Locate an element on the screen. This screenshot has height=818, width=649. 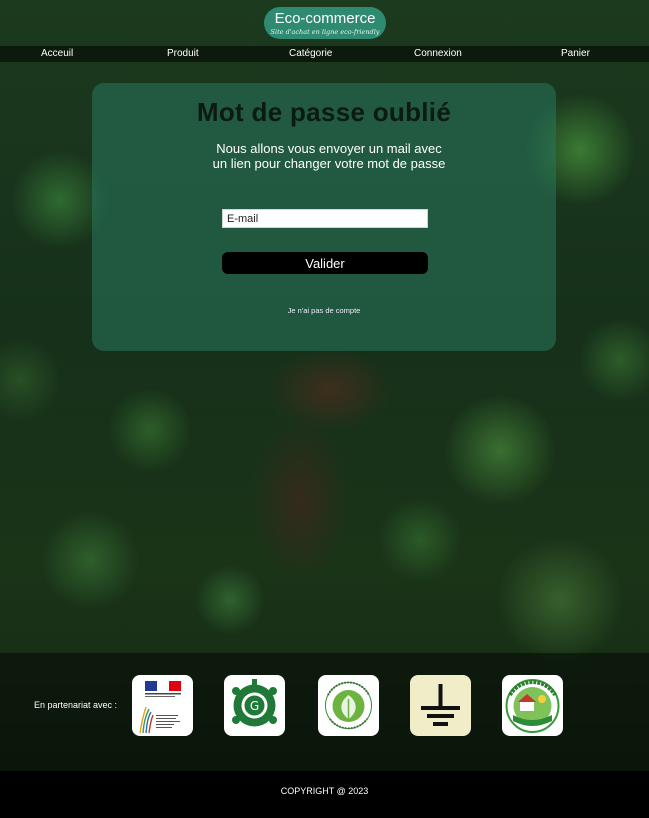
ground-symbol-logo-icon is located at coordinates (440, 705).